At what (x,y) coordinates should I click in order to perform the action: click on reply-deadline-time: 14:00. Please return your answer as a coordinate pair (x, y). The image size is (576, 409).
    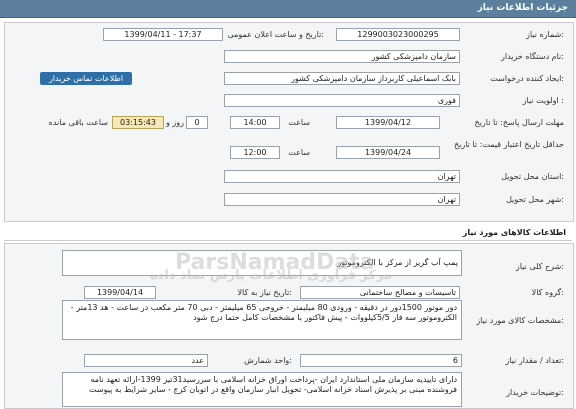
    Looking at the image, I should click on (255, 122).